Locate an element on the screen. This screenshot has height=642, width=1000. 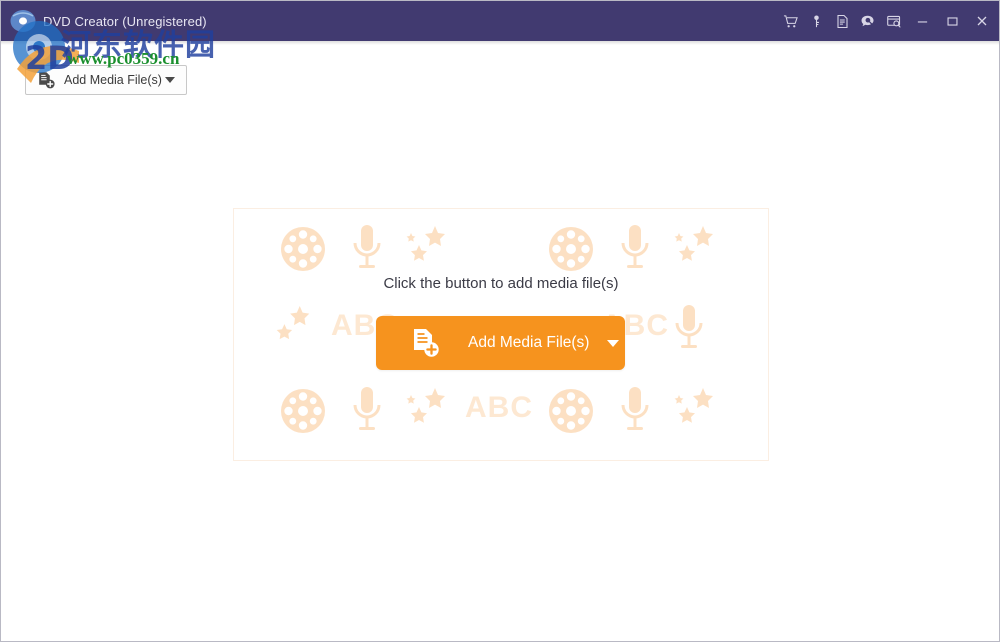
add-media-cta-button: Add Media File(s) is located at coordinates (500, 343).